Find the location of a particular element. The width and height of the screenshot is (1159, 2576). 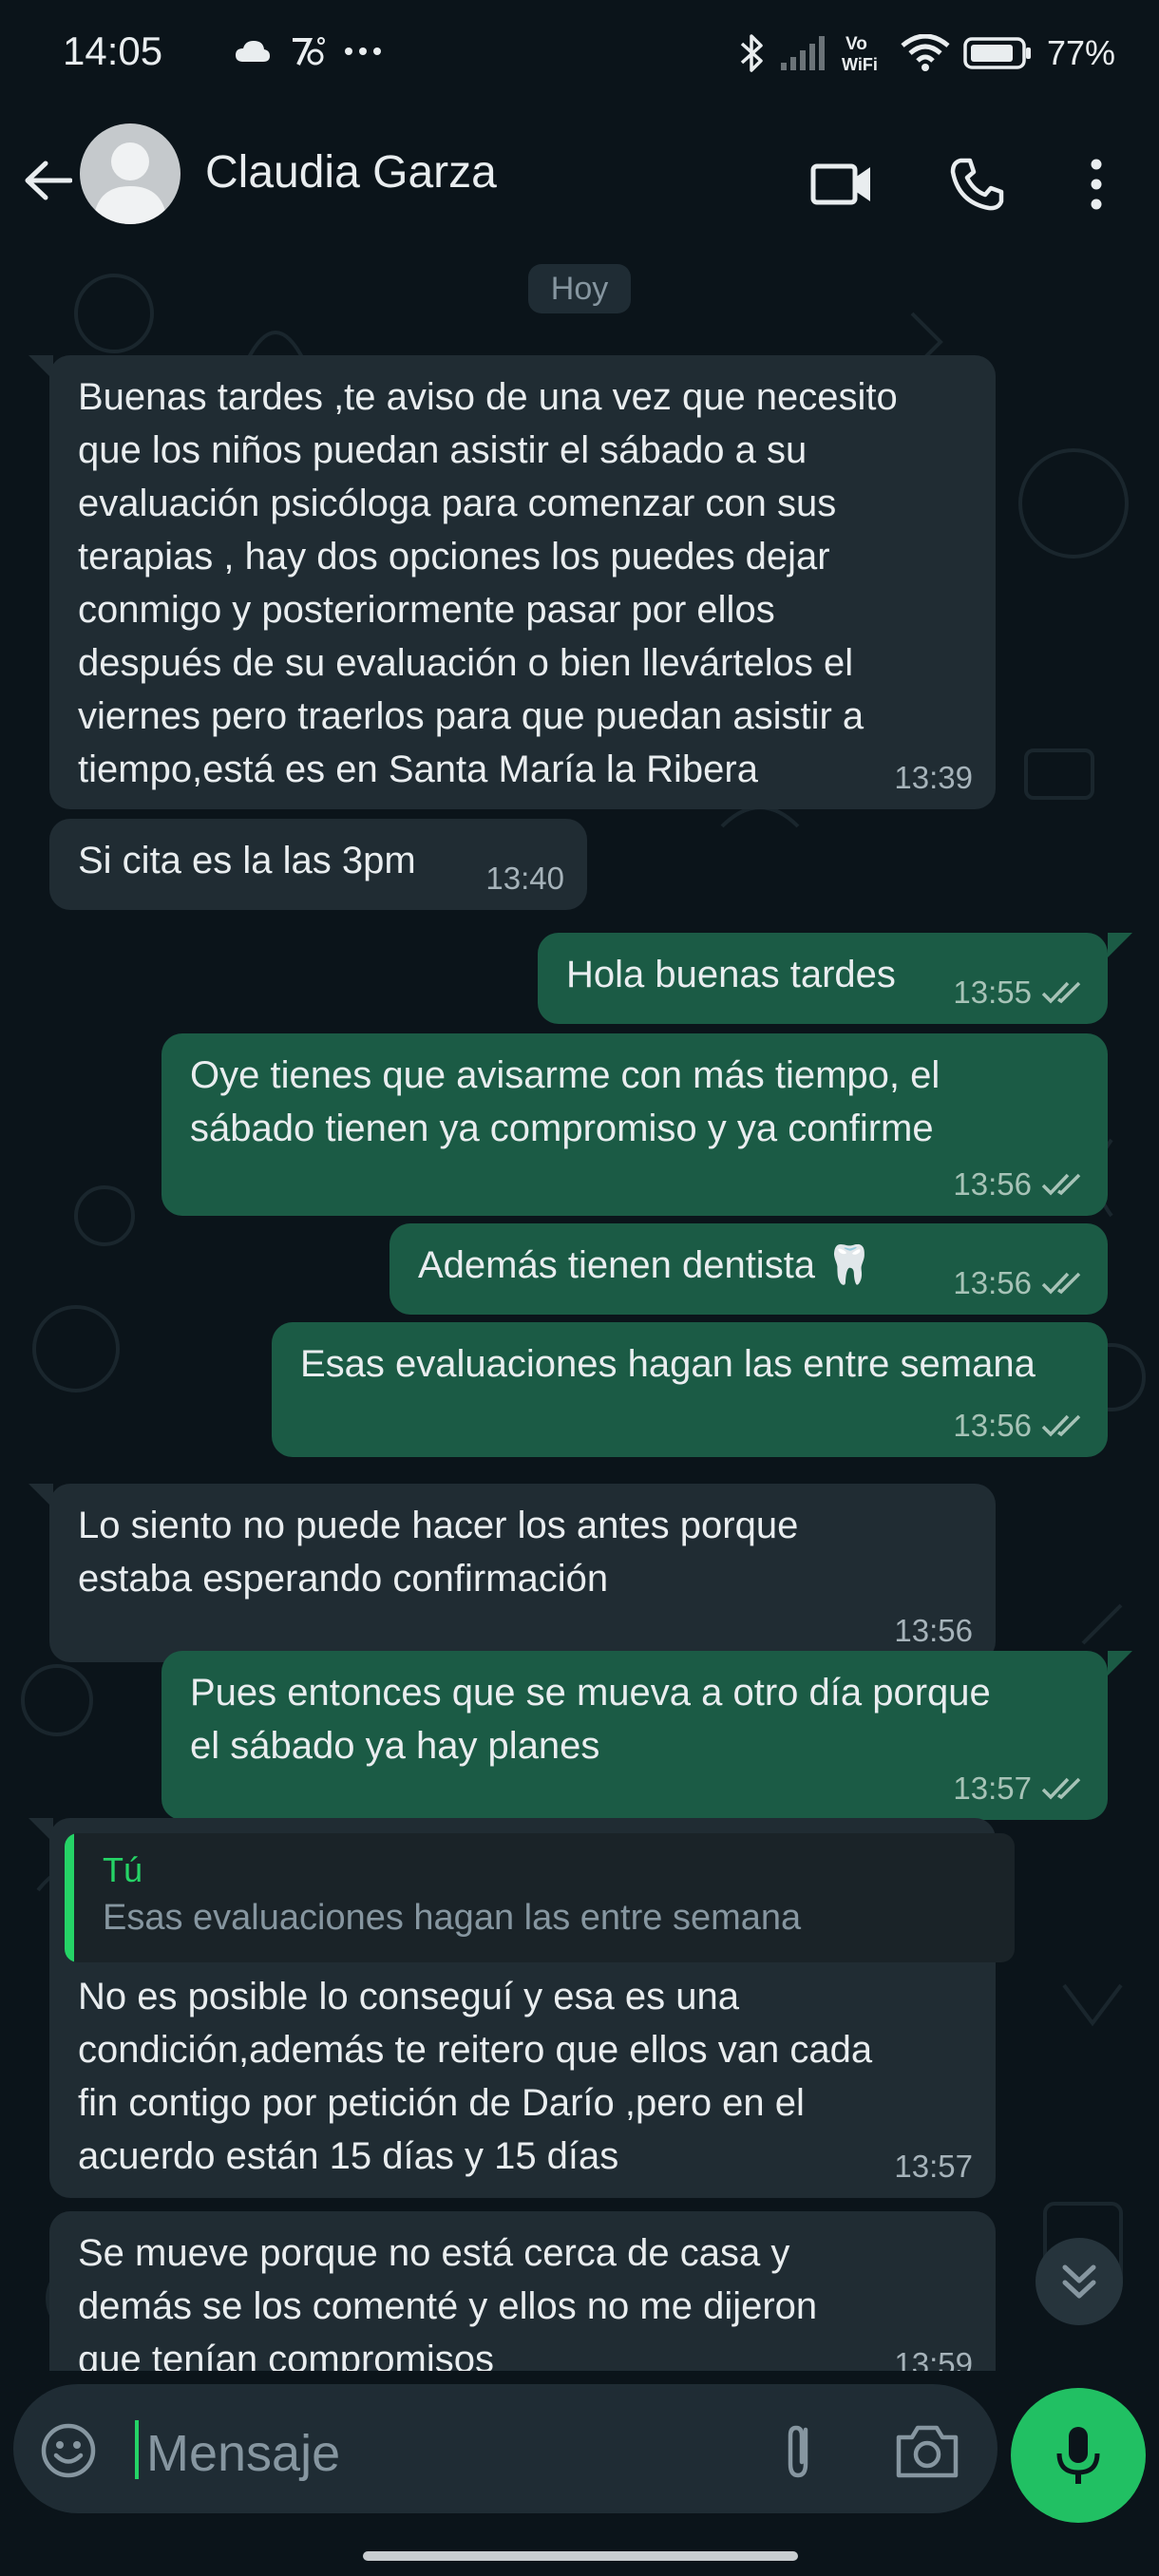

avatar-person-icon is located at coordinates (130, 183).